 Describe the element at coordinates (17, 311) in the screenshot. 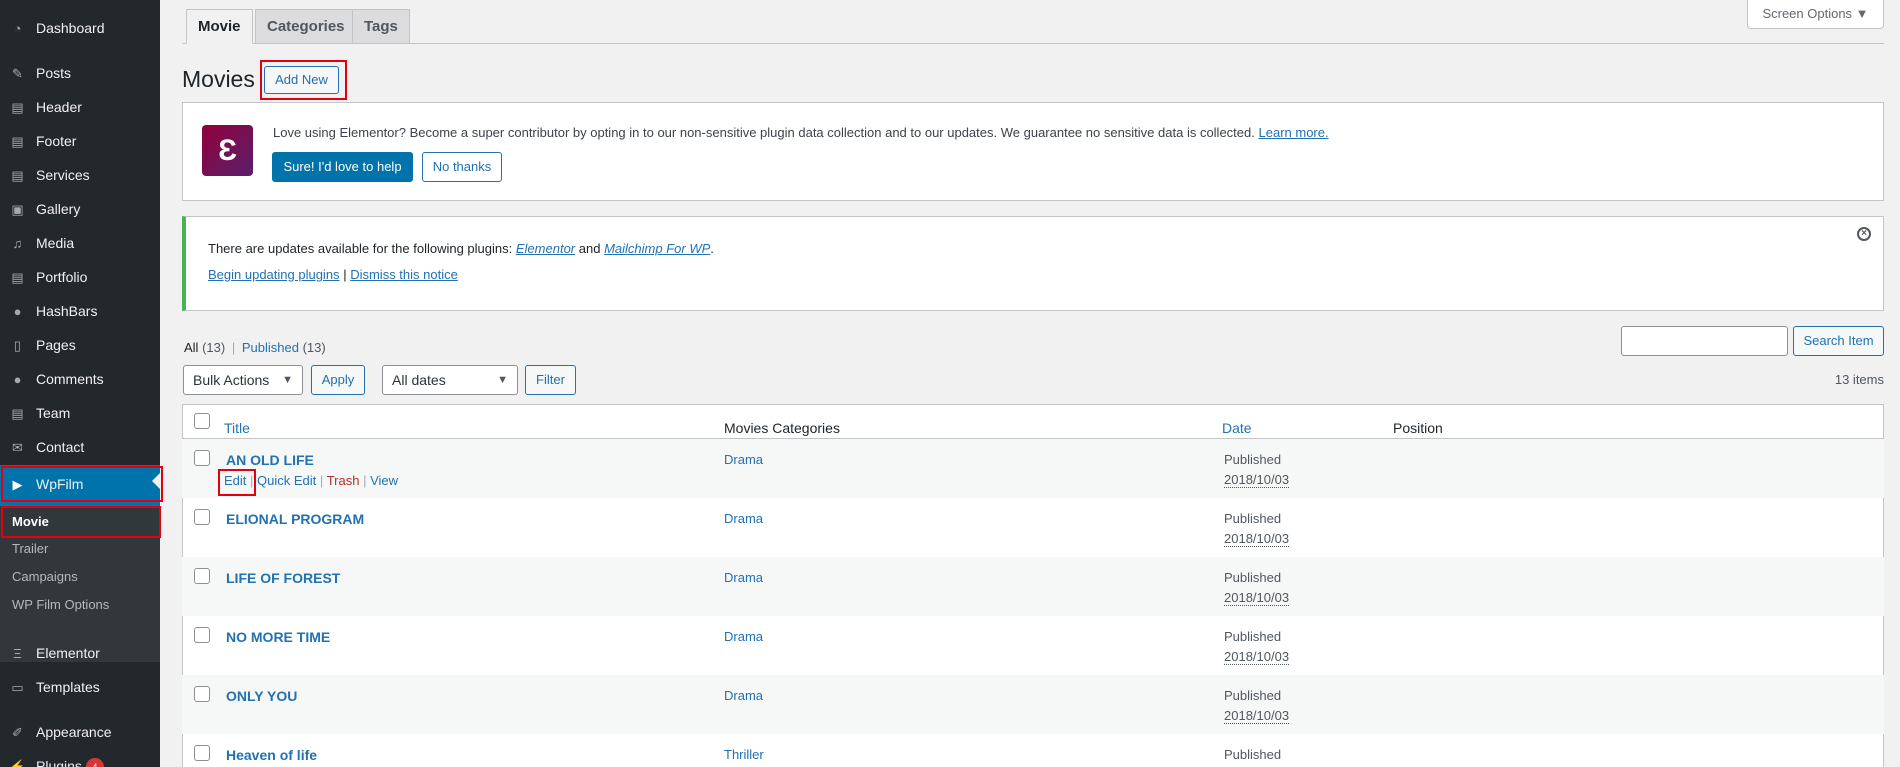

I see `comment-icon: ●` at that location.